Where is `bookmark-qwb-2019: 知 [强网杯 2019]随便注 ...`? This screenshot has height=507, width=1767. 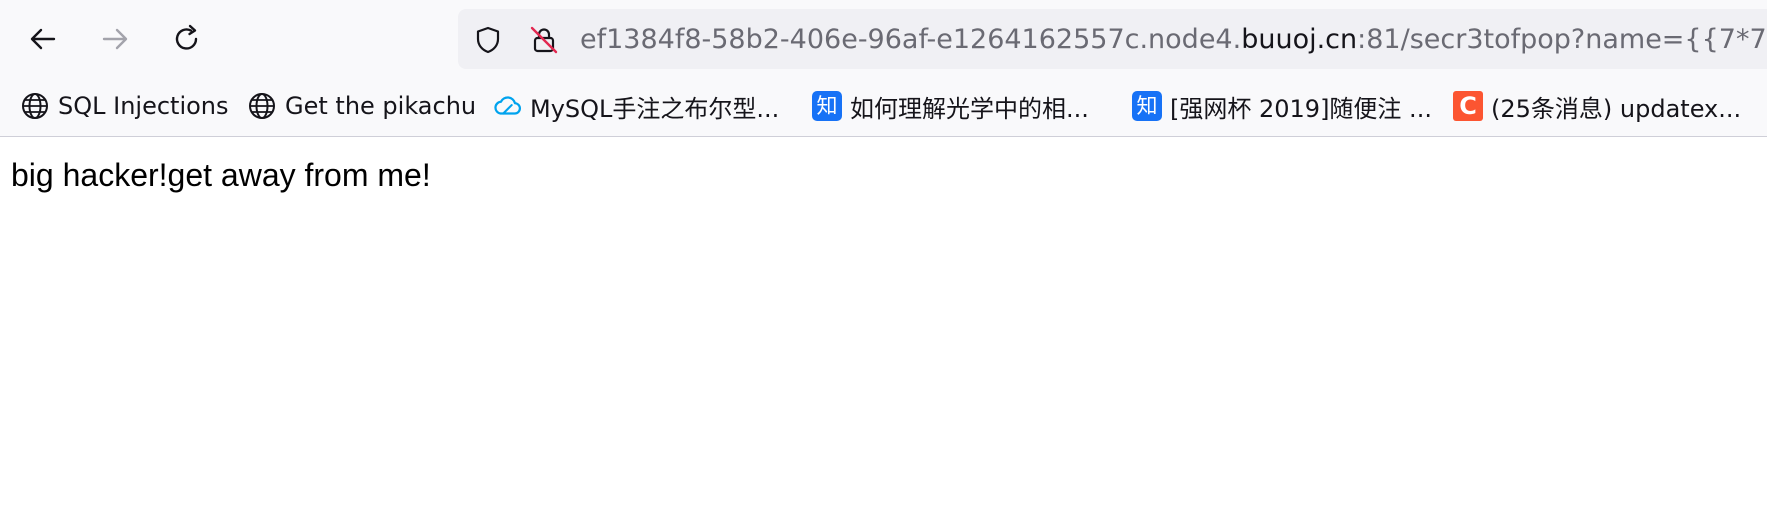 bookmark-qwb-2019: 知 [强网杯 2019]随便注 ... is located at coordinates (1282, 106).